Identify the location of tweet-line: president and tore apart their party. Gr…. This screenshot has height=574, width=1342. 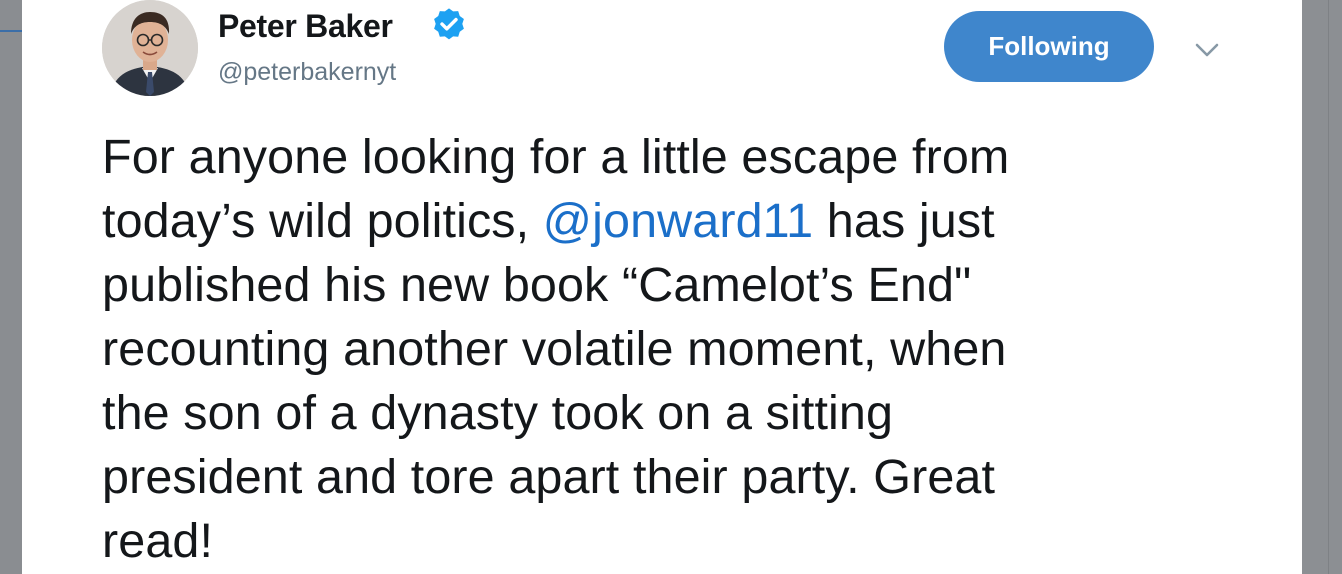
(549, 477).